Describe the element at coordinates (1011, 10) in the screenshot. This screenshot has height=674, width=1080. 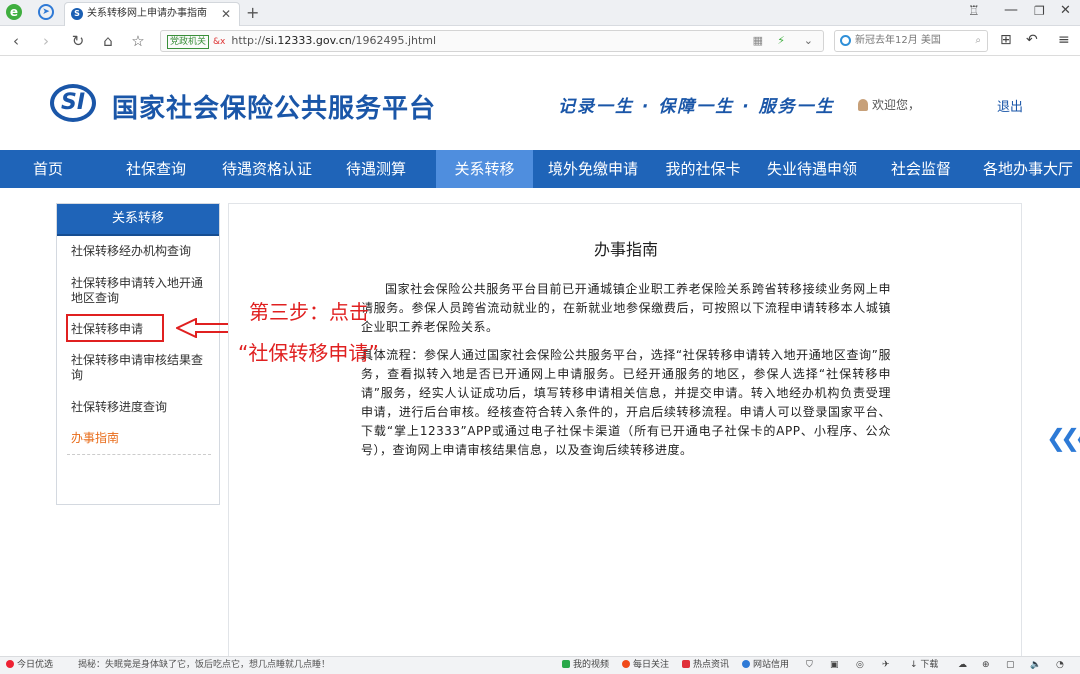
I see `minimize-icon: —` at that location.